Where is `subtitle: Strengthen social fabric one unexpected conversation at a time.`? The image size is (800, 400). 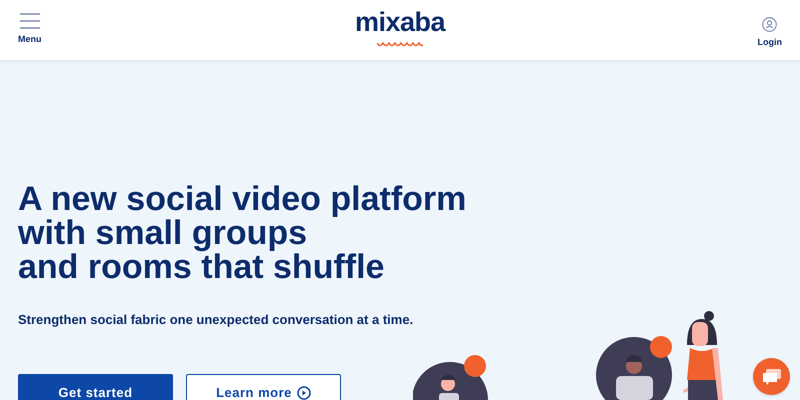
subtitle: Strengthen social fabric one unexpected conversation at a time. is located at coordinates (216, 320).